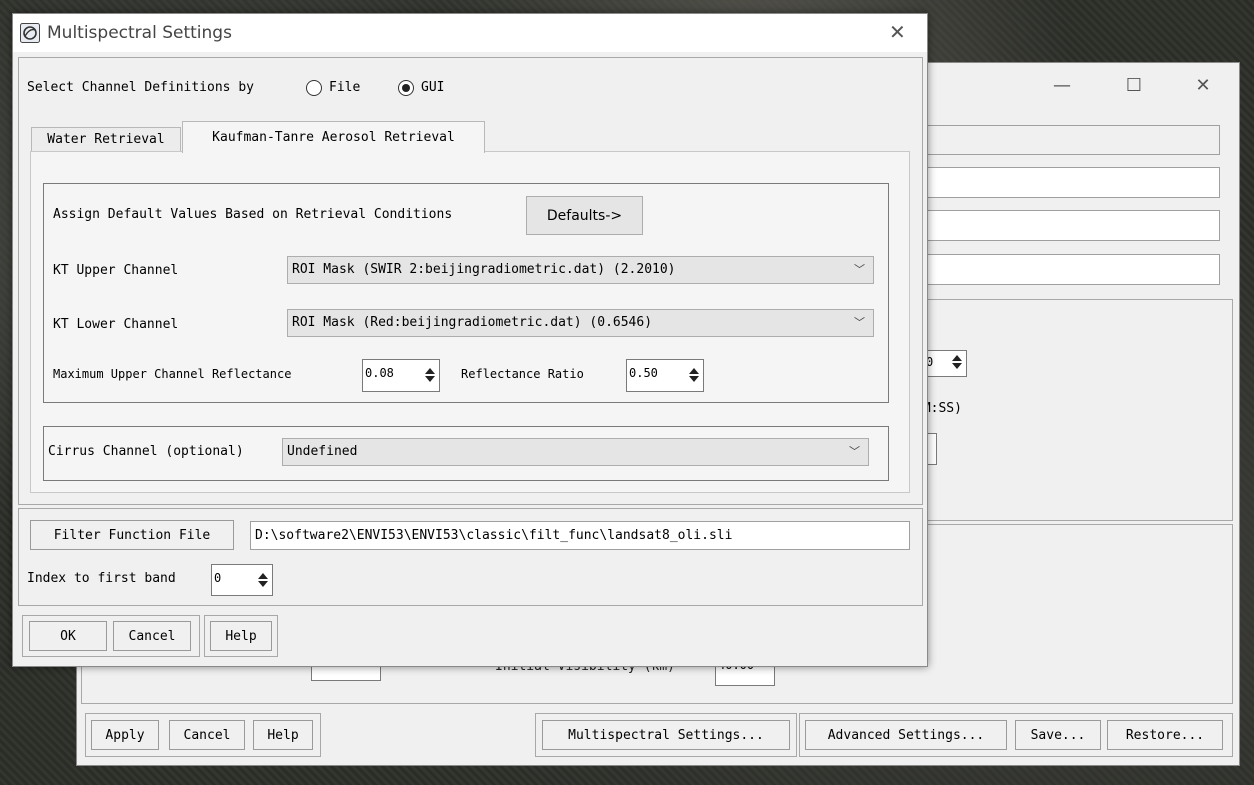  I want to click on numeric-spinner: 0, so click(945, 363).